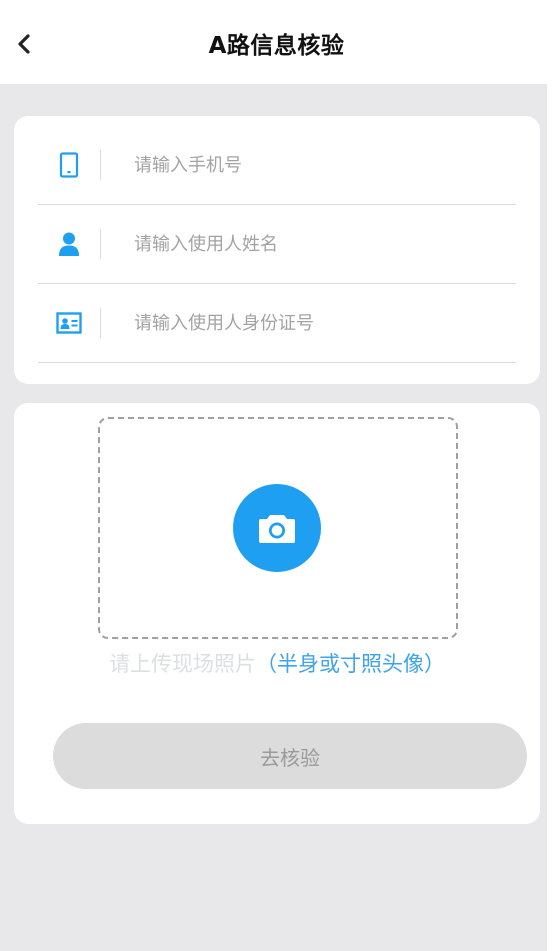 The image size is (553, 951). I want to click on name-input, so click(314, 244).